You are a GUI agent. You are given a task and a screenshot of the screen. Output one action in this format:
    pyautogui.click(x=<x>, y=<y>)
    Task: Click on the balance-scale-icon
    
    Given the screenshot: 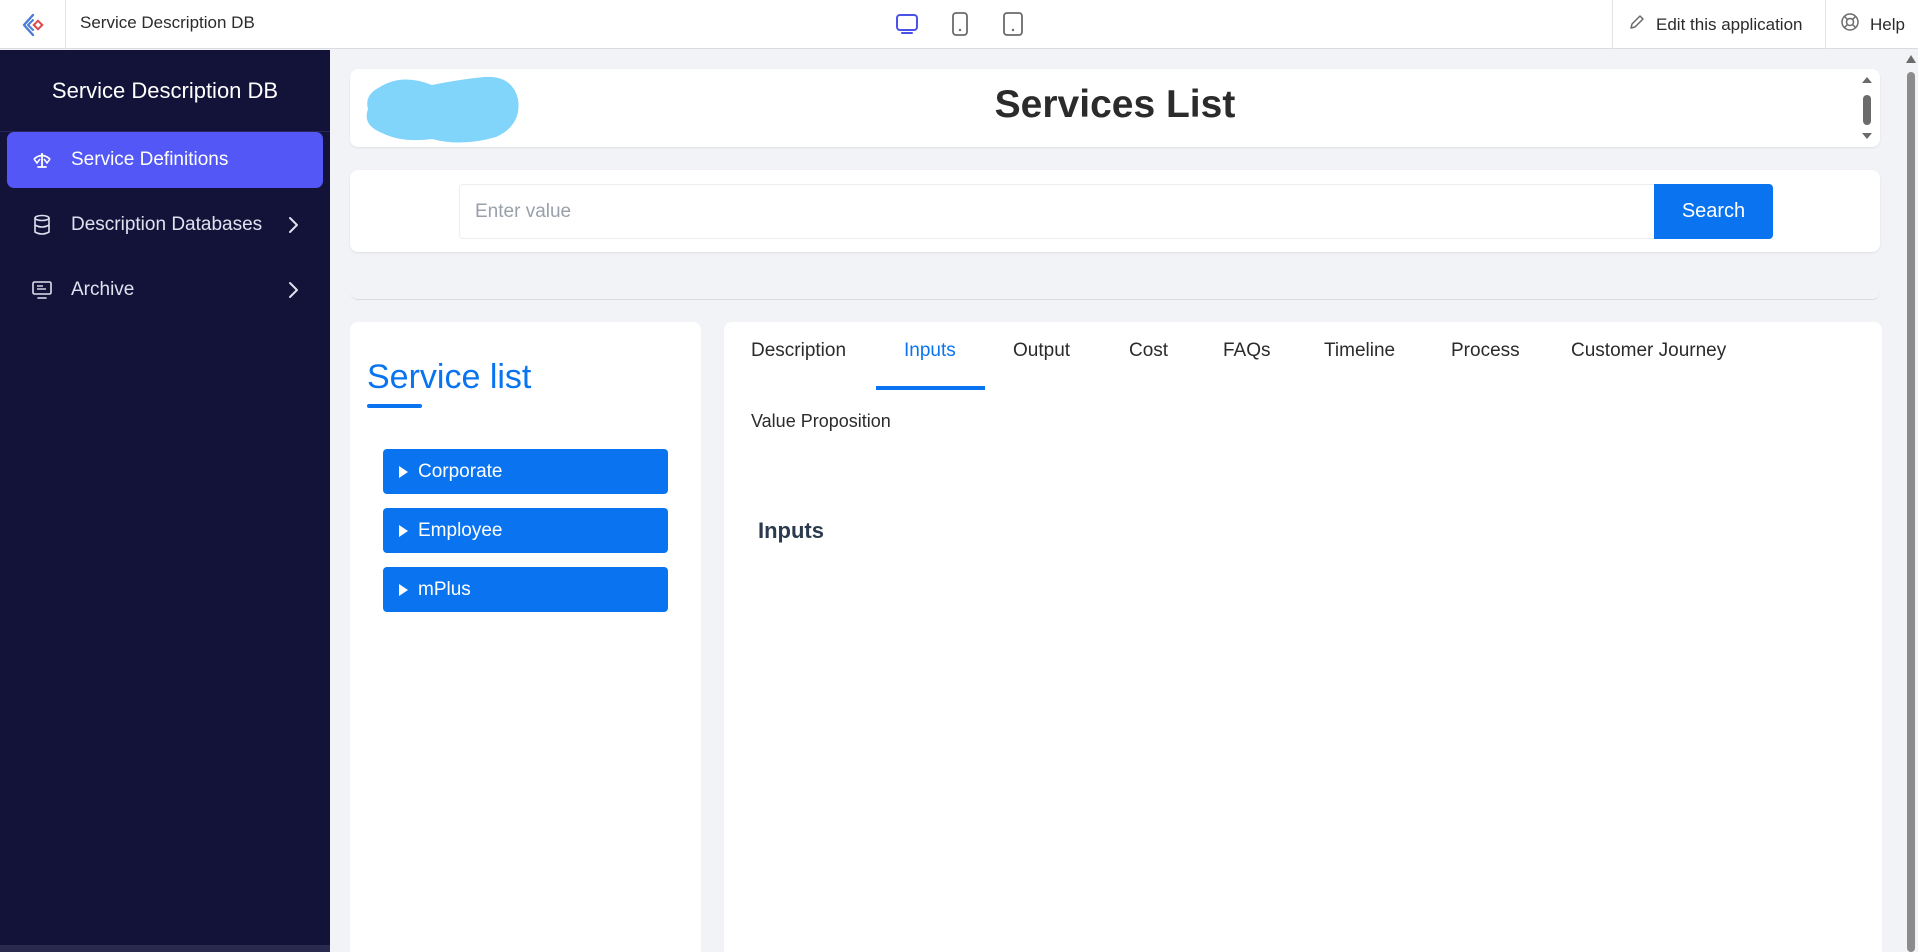 What is the action you would take?
    pyautogui.click(x=42, y=160)
    